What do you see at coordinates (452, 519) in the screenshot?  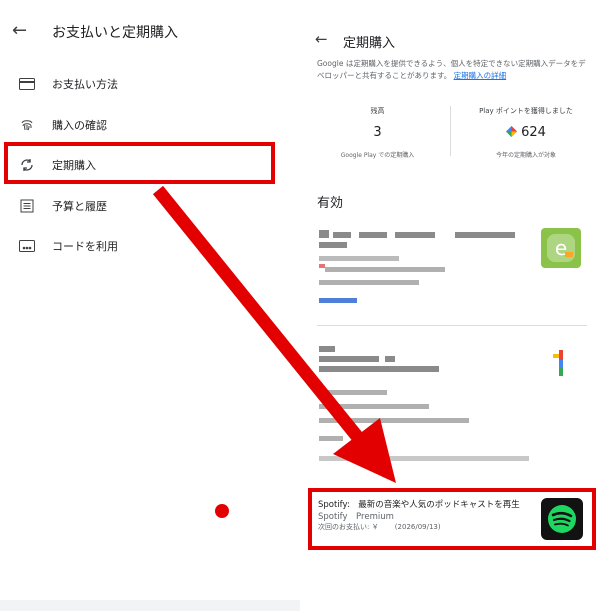 I see `highlight-box-spotify` at bounding box center [452, 519].